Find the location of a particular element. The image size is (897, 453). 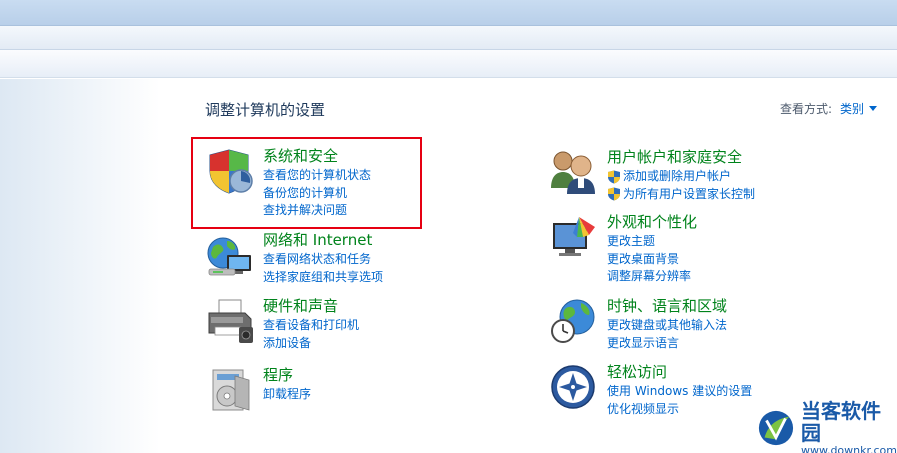

appearance-icon is located at coordinates (574, 237).